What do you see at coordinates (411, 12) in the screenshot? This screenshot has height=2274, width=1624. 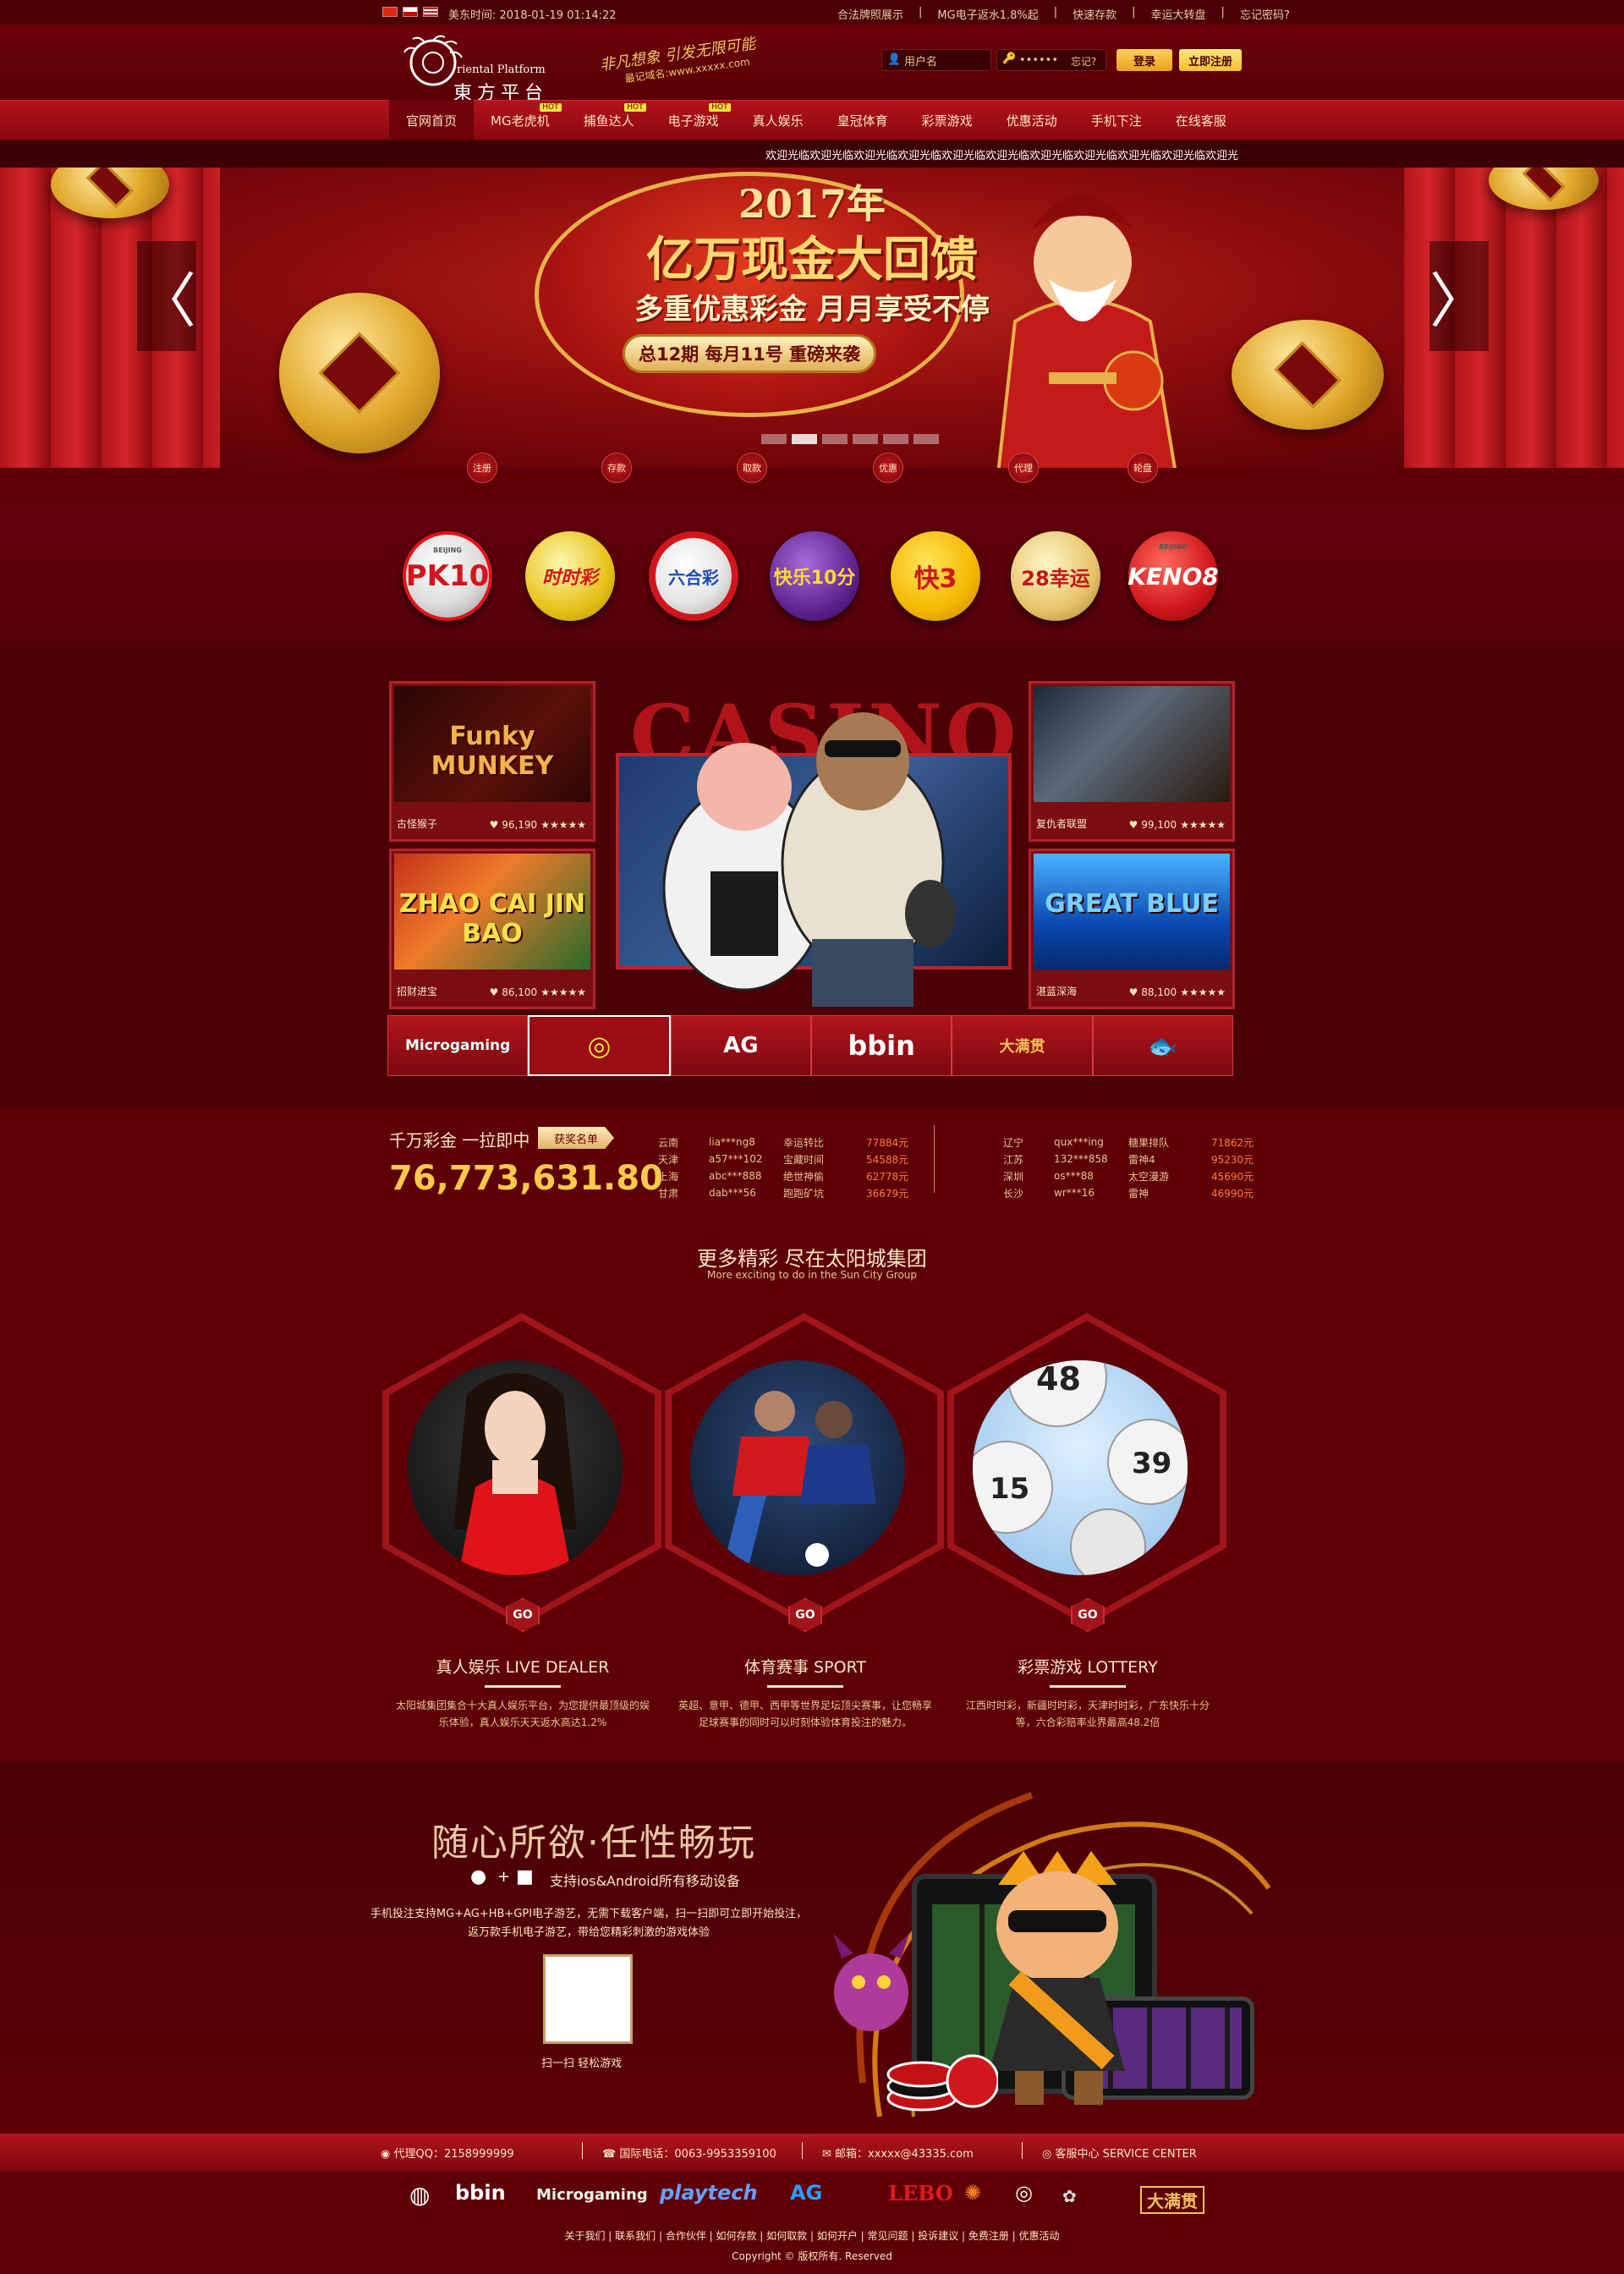 I see `flag-hk-icon` at bounding box center [411, 12].